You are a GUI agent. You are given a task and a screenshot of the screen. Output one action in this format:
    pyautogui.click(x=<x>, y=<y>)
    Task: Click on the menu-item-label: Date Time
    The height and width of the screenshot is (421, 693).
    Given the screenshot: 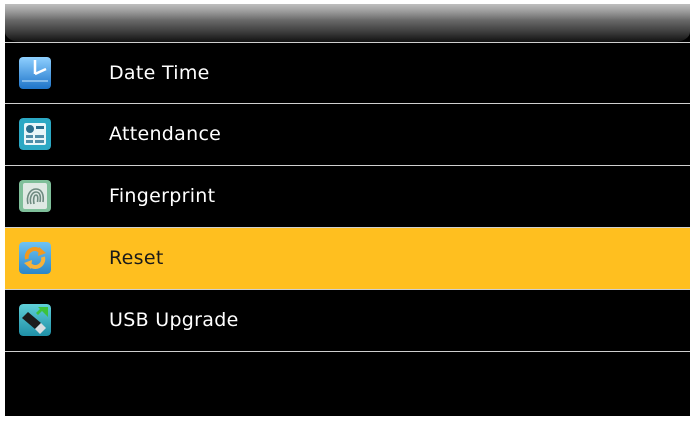 What is the action you would take?
    pyautogui.click(x=159, y=73)
    